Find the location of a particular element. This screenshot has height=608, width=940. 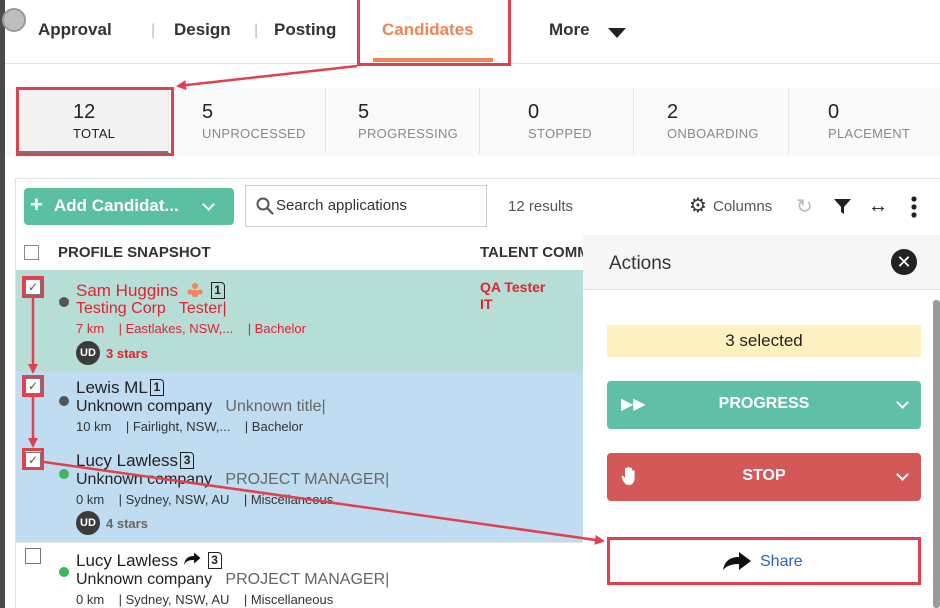

progress-label: PROGRESS is located at coordinates (764, 403).